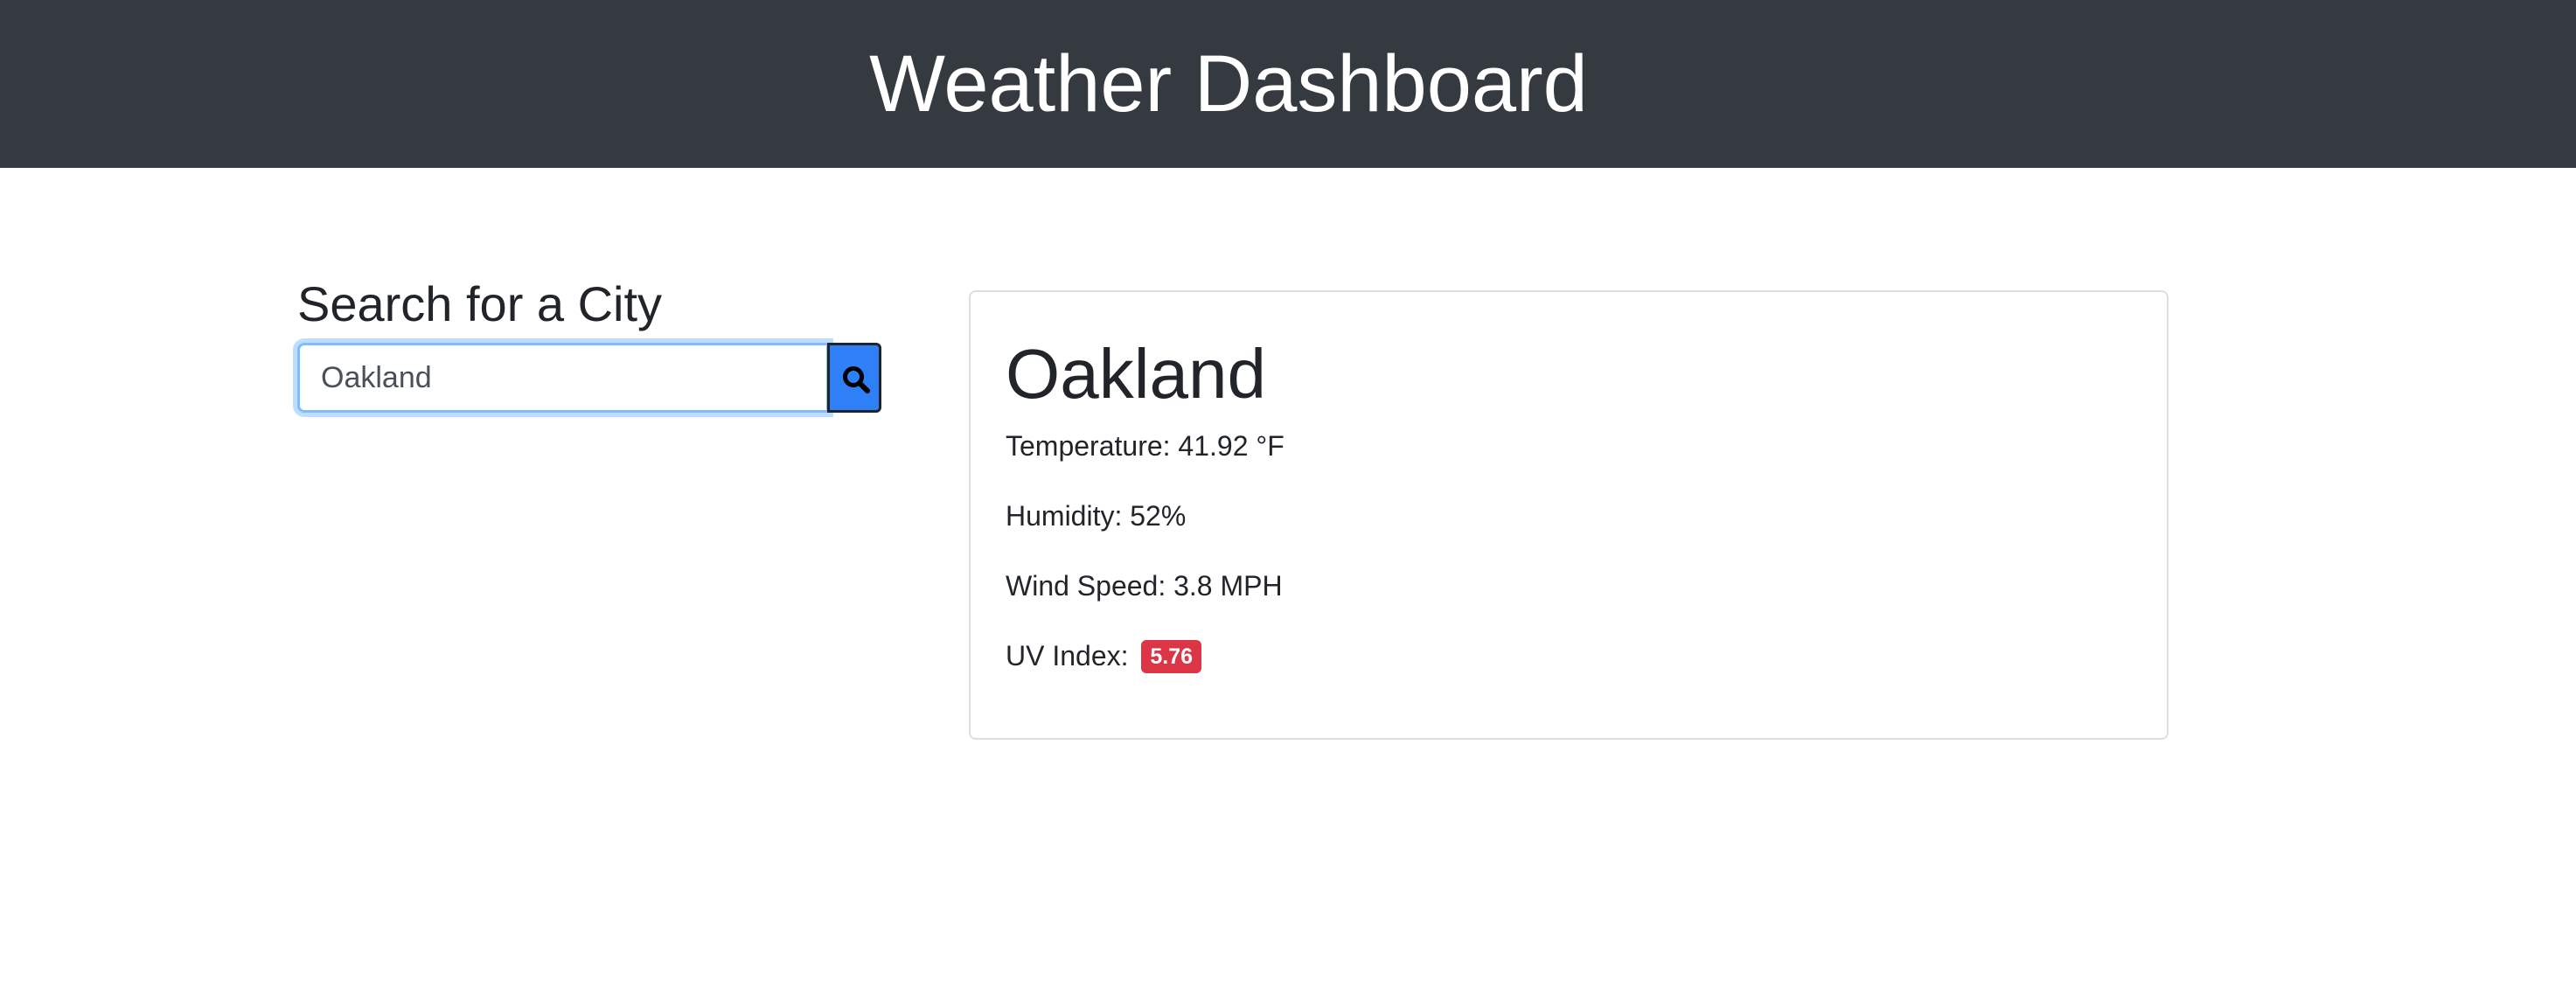 This screenshot has height=988, width=2576. What do you see at coordinates (1086, 586) in the screenshot?
I see `wind-speed-label: Wind Speed:` at bounding box center [1086, 586].